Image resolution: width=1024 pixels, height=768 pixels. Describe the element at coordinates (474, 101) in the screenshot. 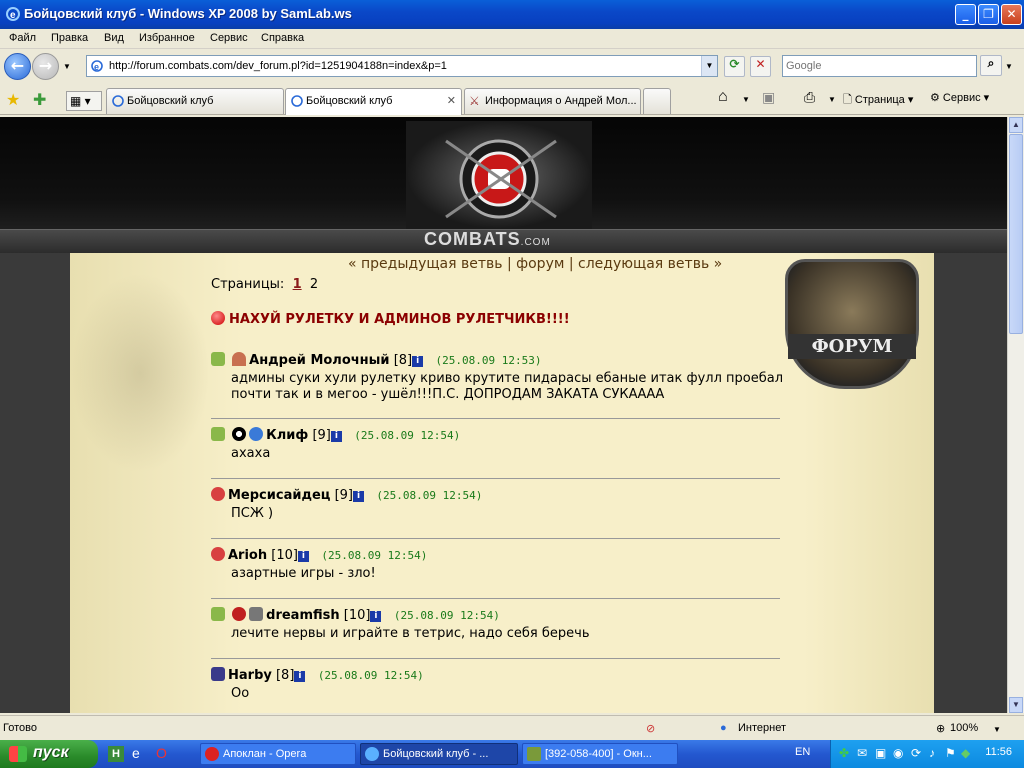

I see `swords-icon: ⚔` at that location.